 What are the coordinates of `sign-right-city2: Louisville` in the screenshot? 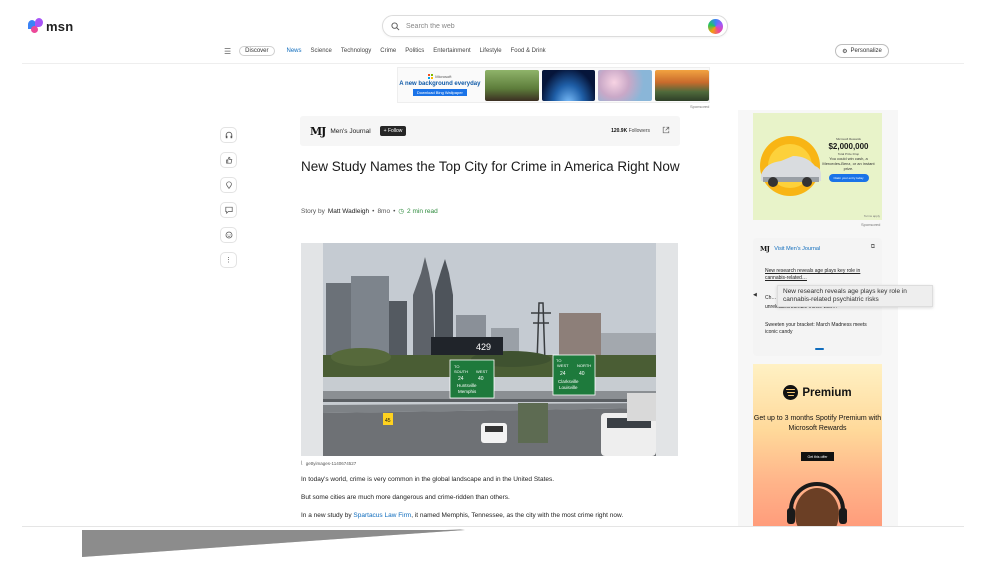 It's located at (568, 387).